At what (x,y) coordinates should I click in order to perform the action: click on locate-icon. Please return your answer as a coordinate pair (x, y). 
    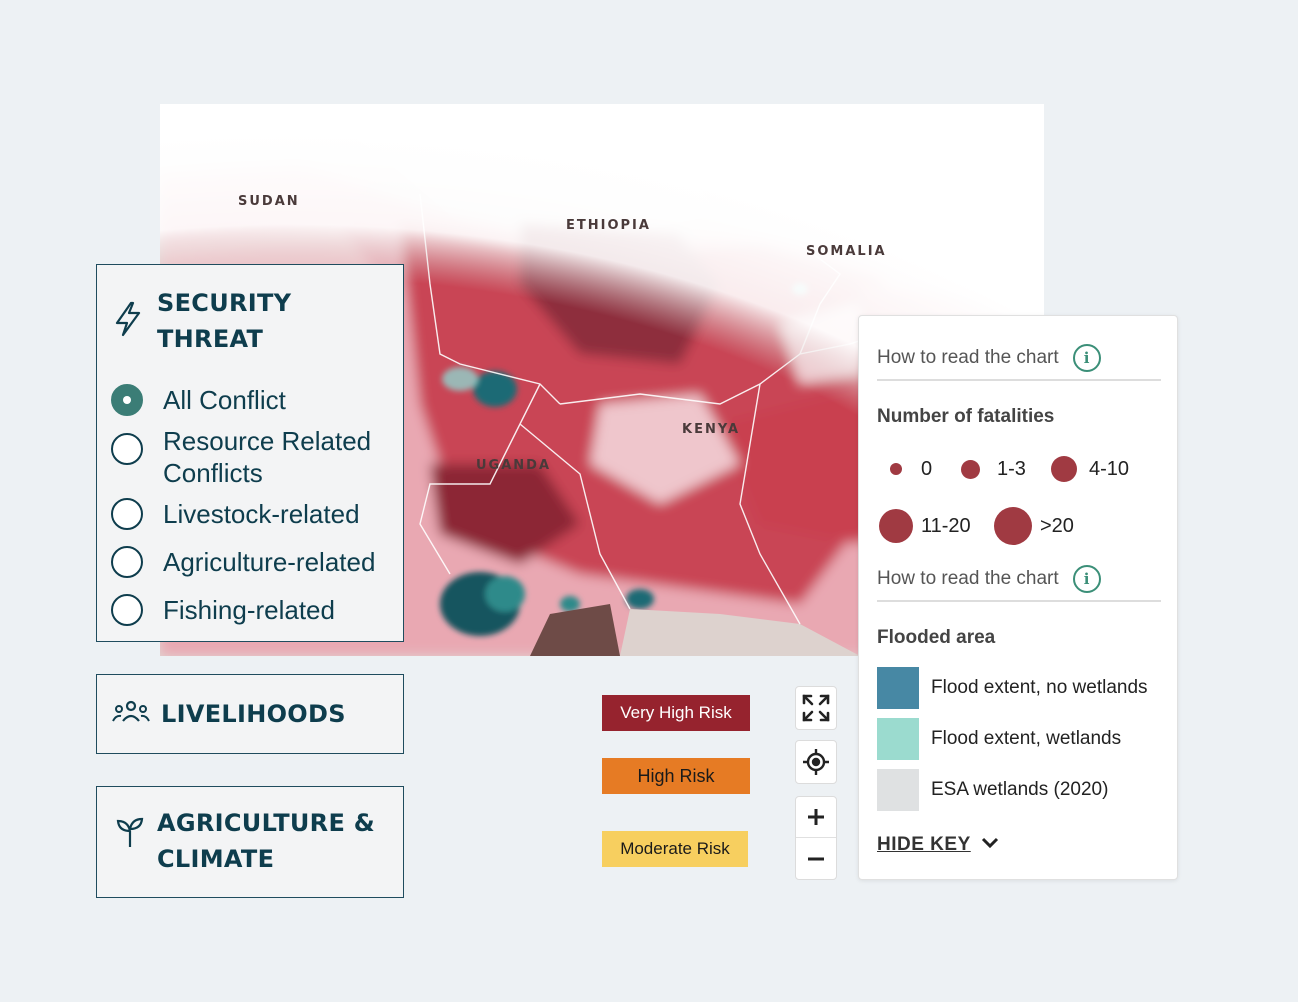
    Looking at the image, I should click on (816, 762).